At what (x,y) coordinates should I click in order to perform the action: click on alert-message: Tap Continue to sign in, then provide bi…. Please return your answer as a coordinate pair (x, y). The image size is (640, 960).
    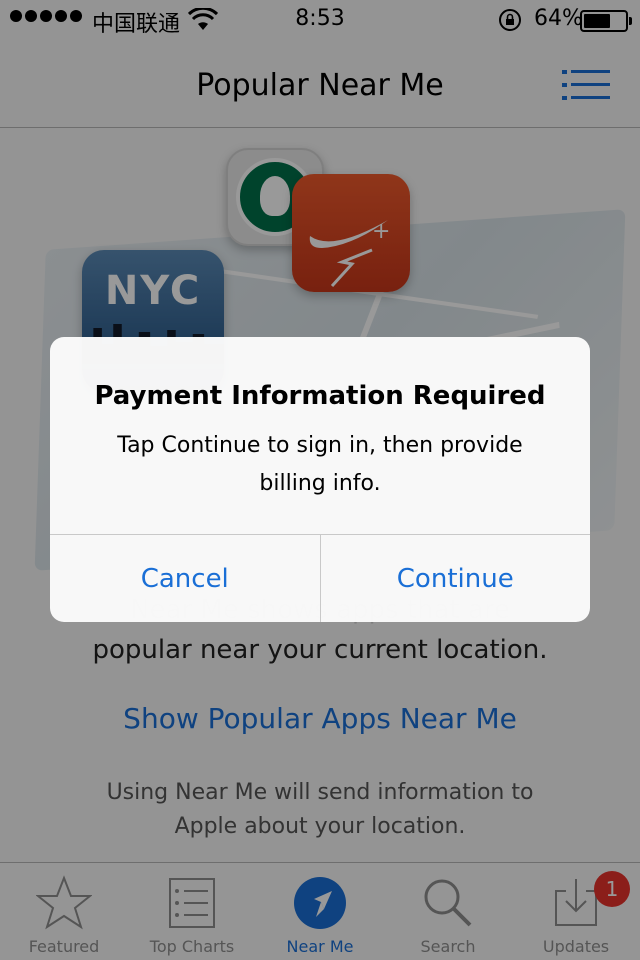
    Looking at the image, I should click on (320, 464).